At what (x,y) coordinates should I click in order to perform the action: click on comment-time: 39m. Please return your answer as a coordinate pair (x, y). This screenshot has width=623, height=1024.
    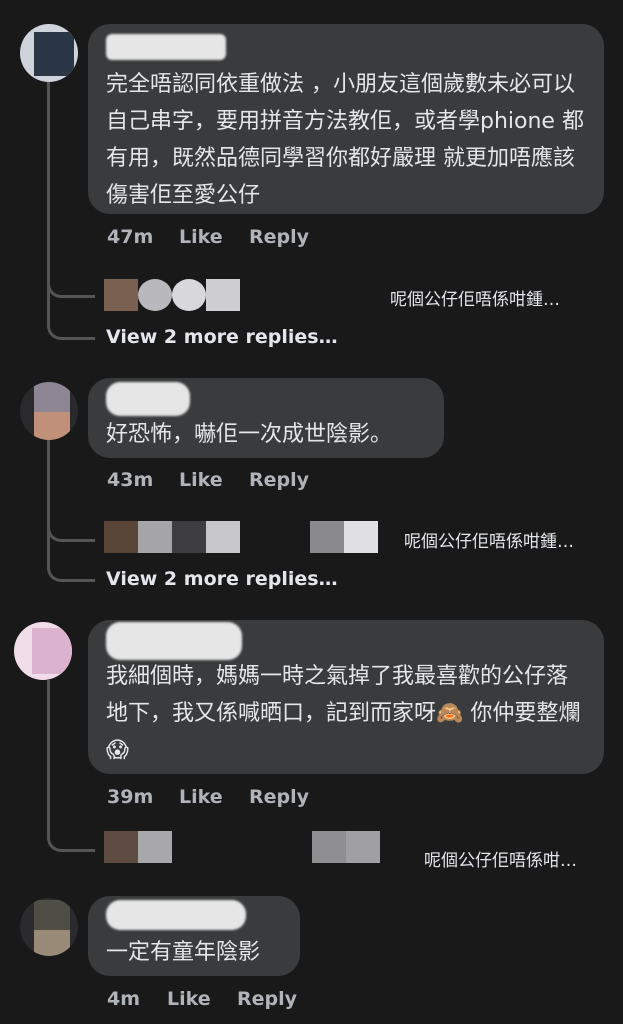
    Looking at the image, I should click on (130, 797).